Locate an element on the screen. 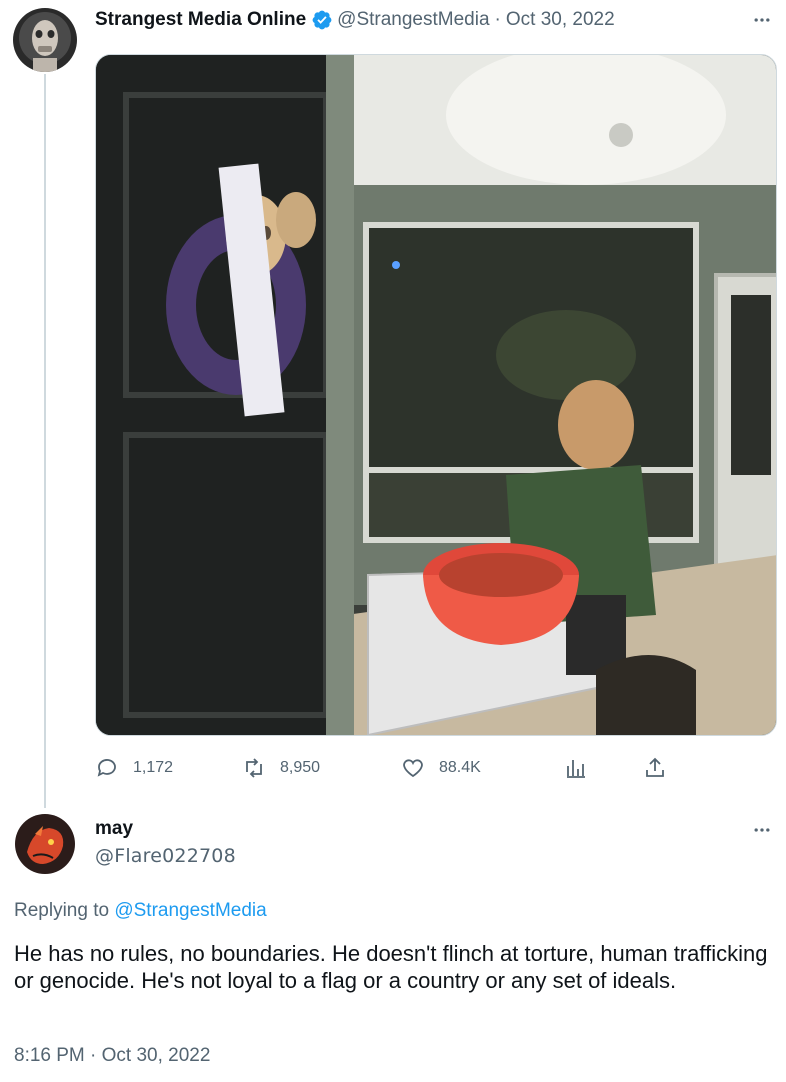  author-avatar is located at coordinates (45, 40).